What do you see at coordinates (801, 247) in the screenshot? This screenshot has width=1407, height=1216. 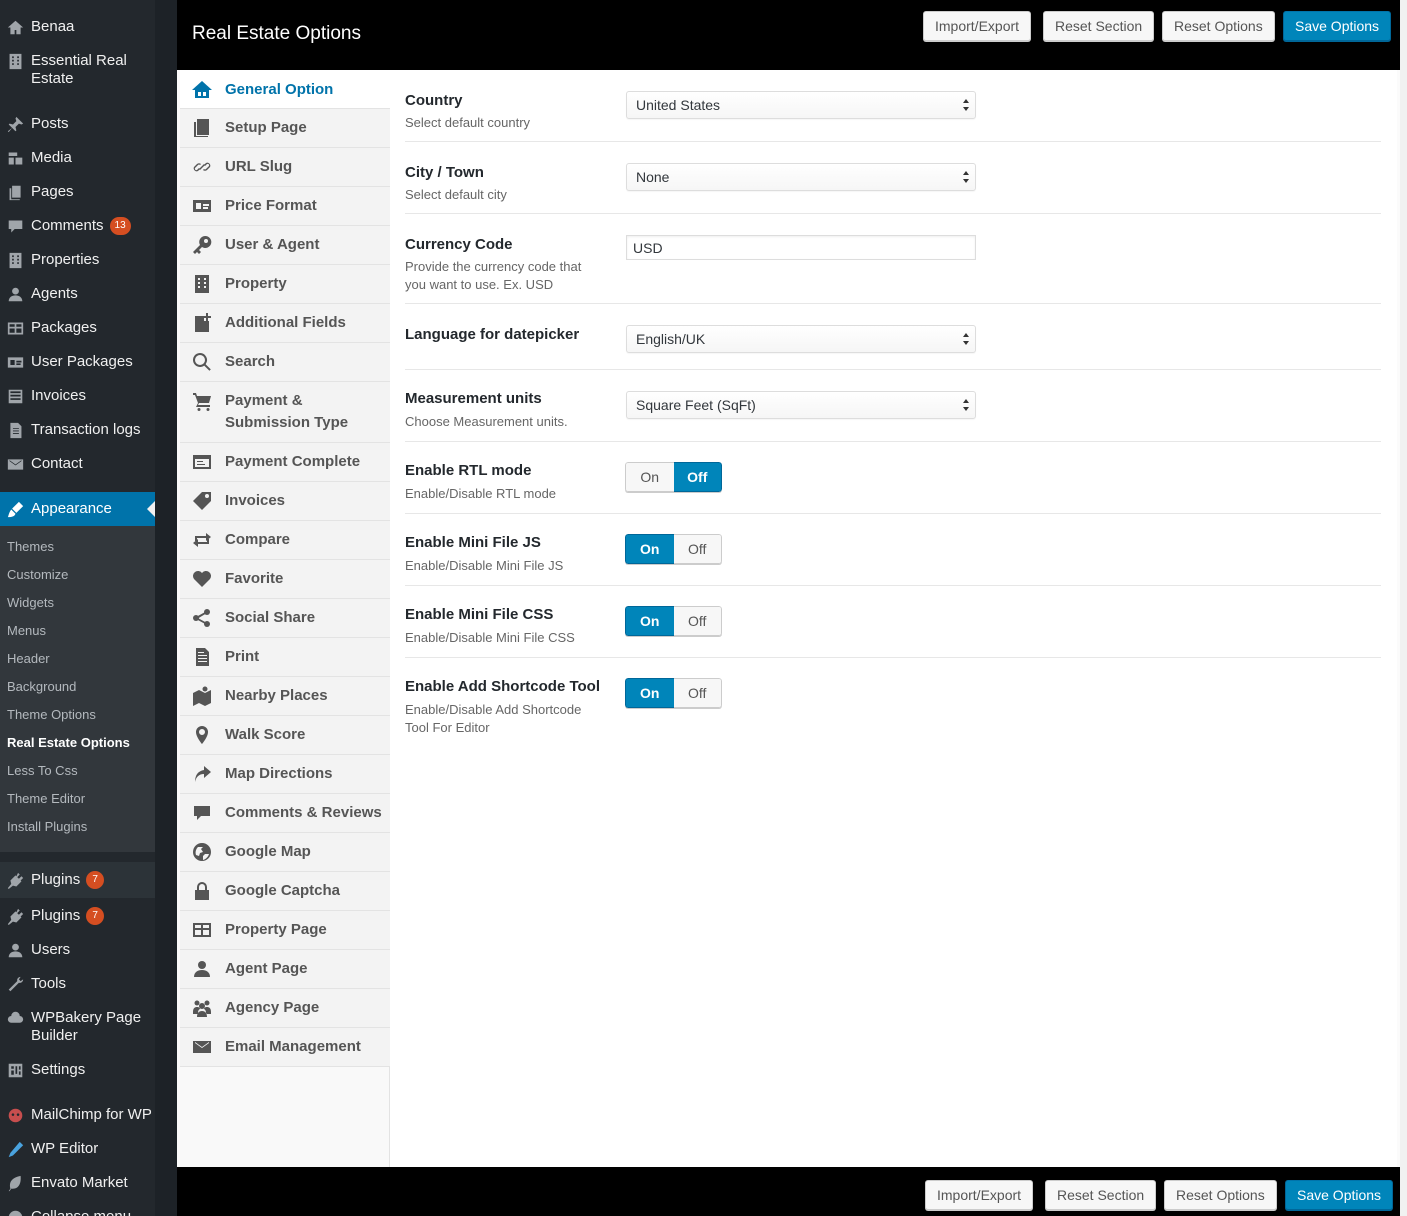 I see `currency-code-input` at bounding box center [801, 247].